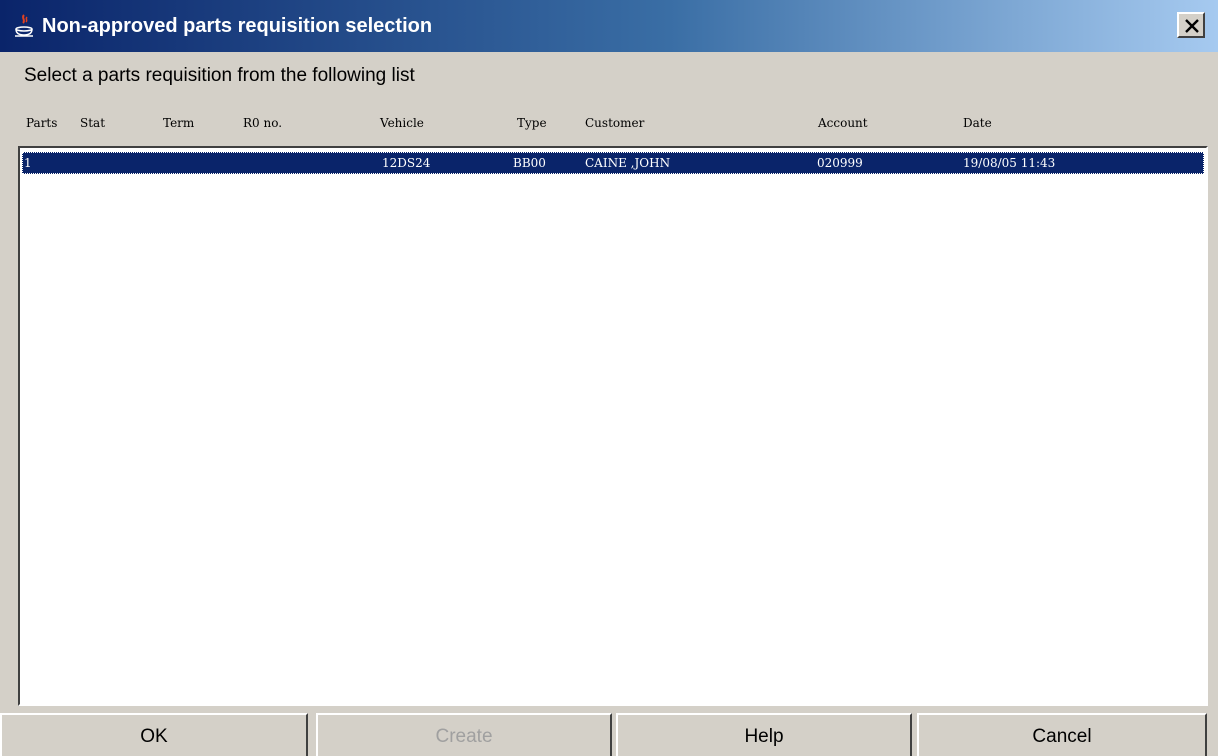  What do you see at coordinates (628, 163) in the screenshot?
I see `cell-customer: CAINE ,JOHN` at bounding box center [628, 163].